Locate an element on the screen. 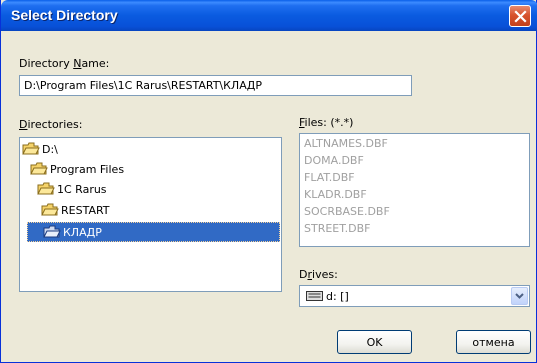 This screenshot has width=537, height=363. dir-item-label: D:\ is located at coordinates (50, 149).